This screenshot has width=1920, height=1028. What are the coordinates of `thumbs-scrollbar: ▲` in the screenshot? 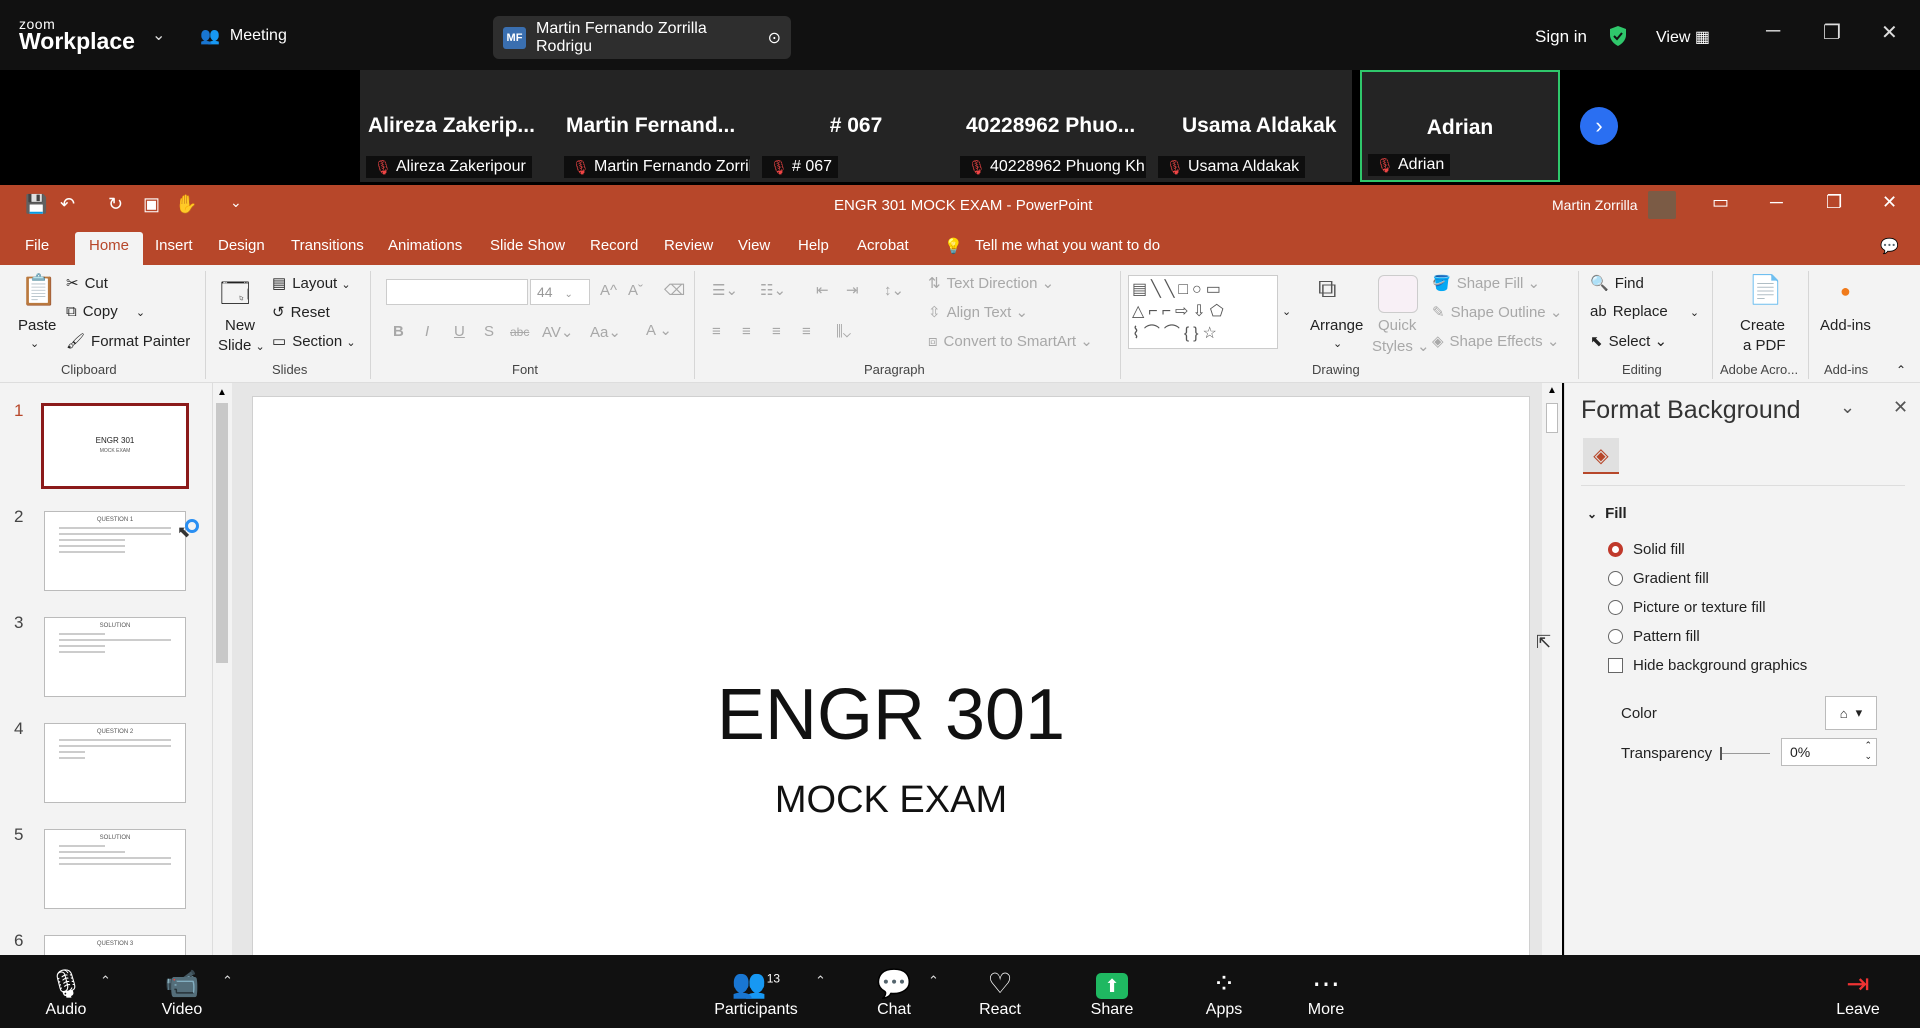 It's located at (221, 669).